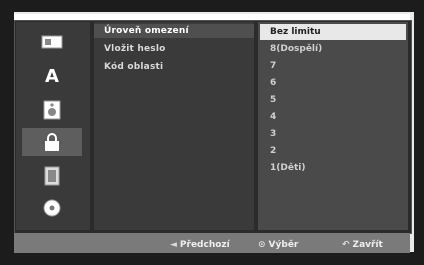 This screenshot has height=265, width=424. I want to click on disc-settings-icon, so click(52, 42).